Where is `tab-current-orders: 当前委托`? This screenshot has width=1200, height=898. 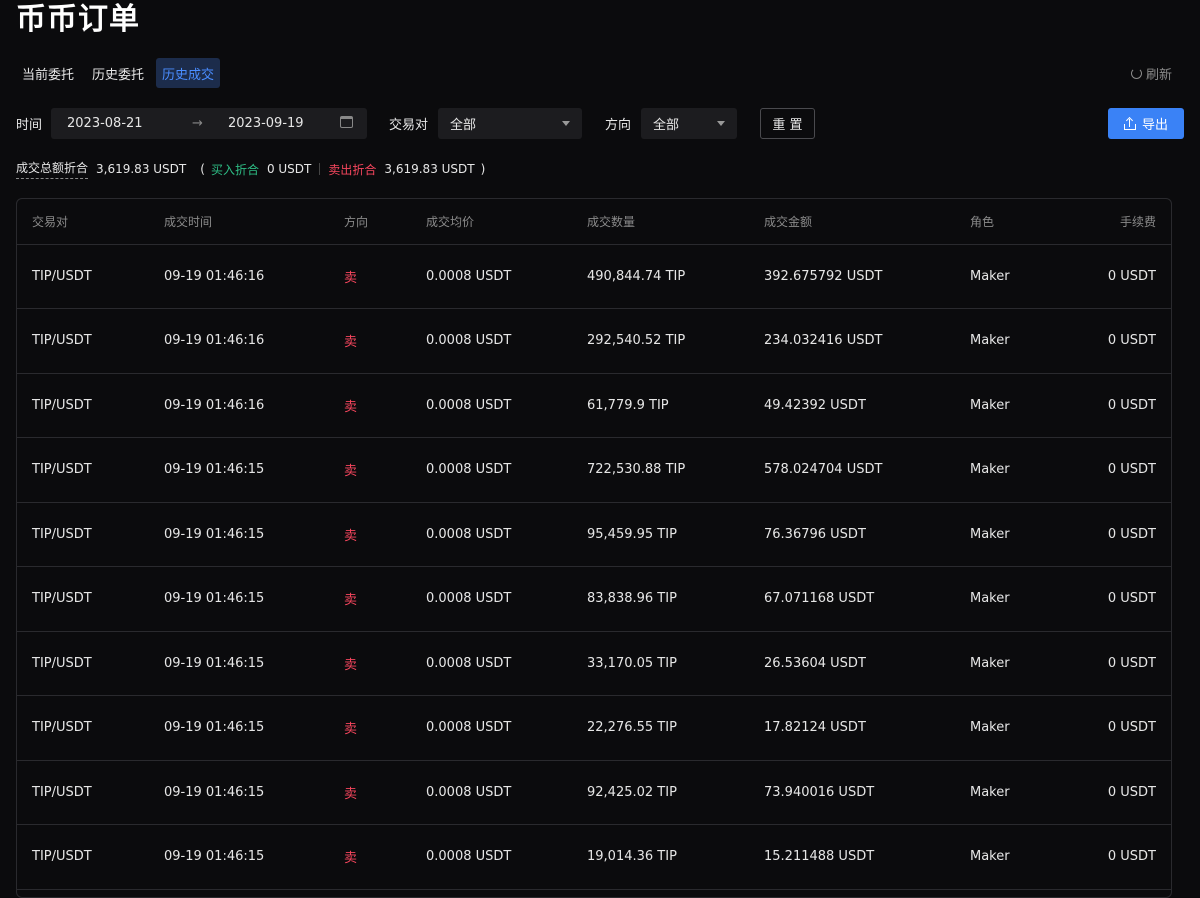
tab-current-orders: 当前委托 is located at coordinates (48, 73).